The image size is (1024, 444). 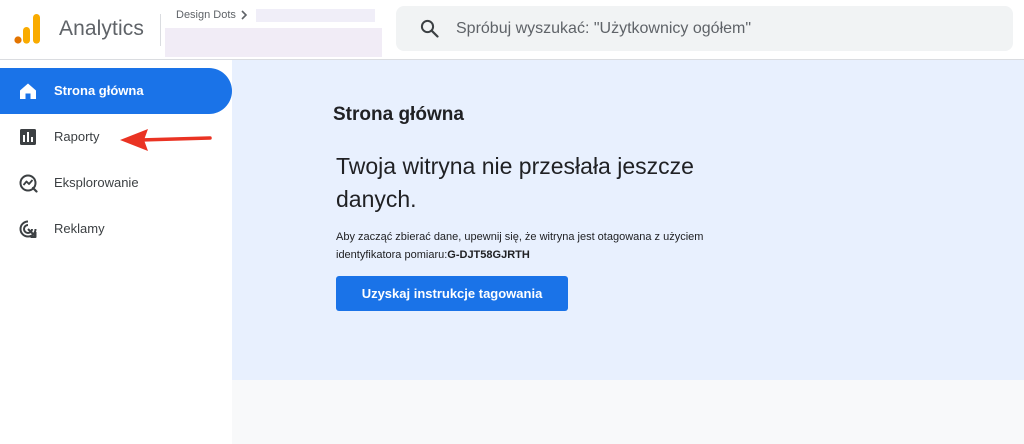 What do you see at coordinates (28, 91) in the screenshot?
I see `home-icon` at bounding box center [28, 91].